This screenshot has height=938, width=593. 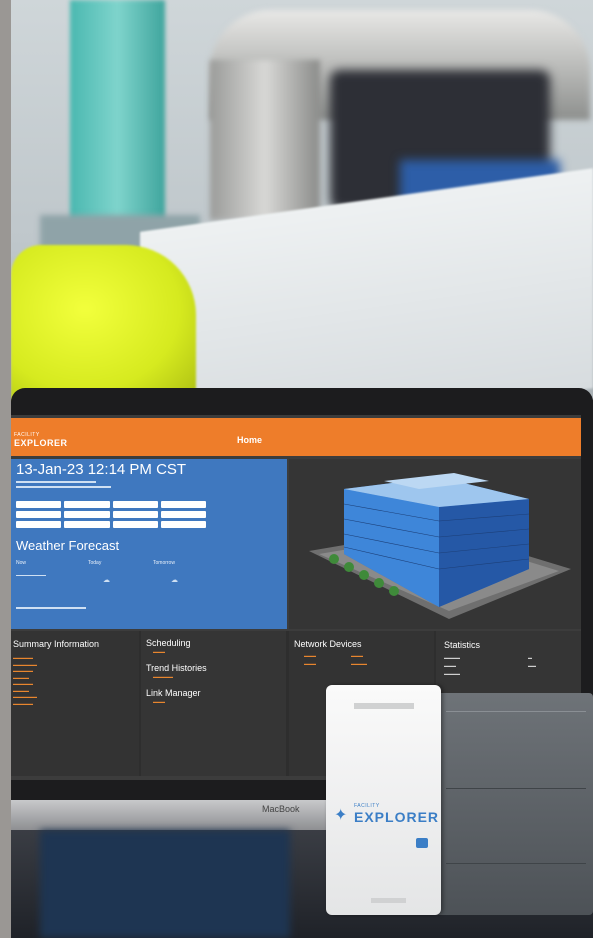 I want to click on stat-value: ▬▬, so click(x=532, y=665).